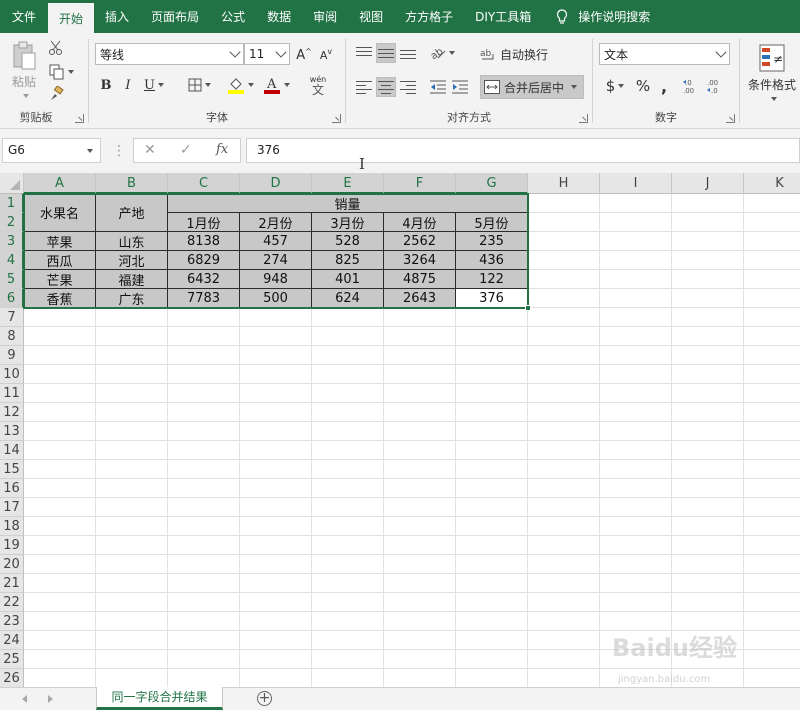  What do you see at coordinates (772, 72) in the screenshot?
I see `conditional-formatting-button: ≠ 条件格式` at bounding box center [772, 72].